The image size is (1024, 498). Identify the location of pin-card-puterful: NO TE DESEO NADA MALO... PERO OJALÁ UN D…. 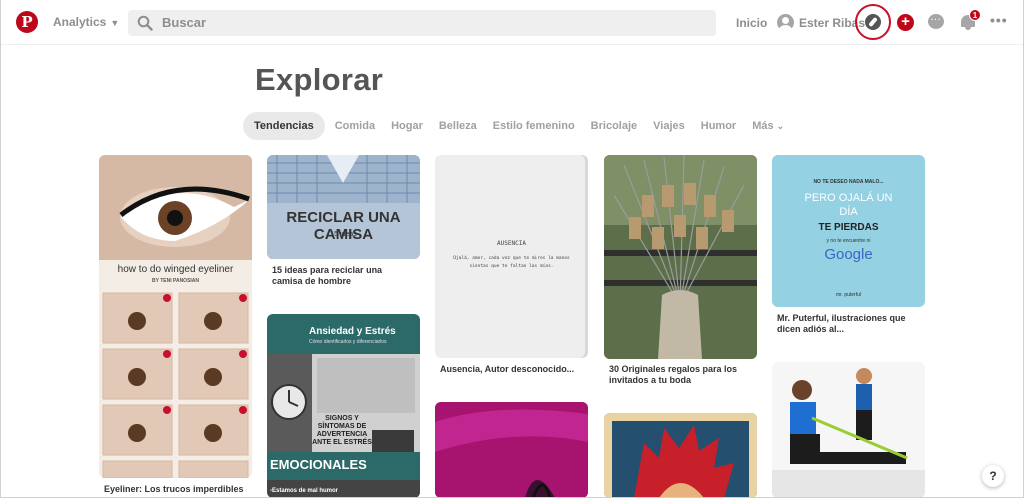
(848, 250).